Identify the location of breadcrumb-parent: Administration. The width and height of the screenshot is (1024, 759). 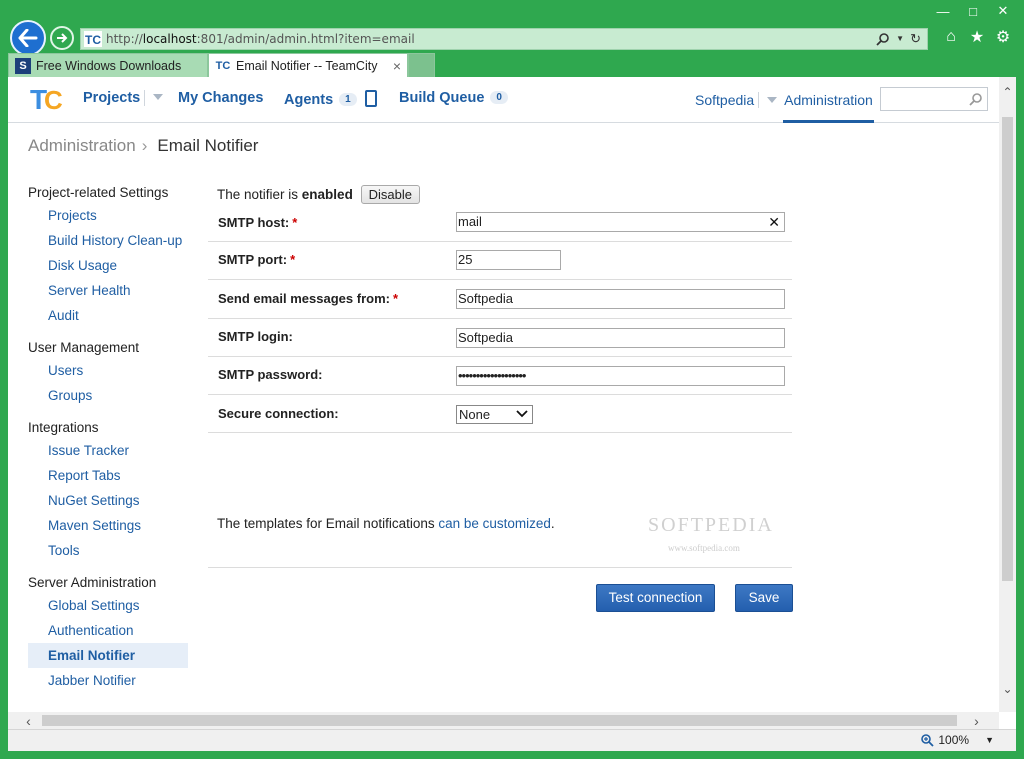
(82, 146).